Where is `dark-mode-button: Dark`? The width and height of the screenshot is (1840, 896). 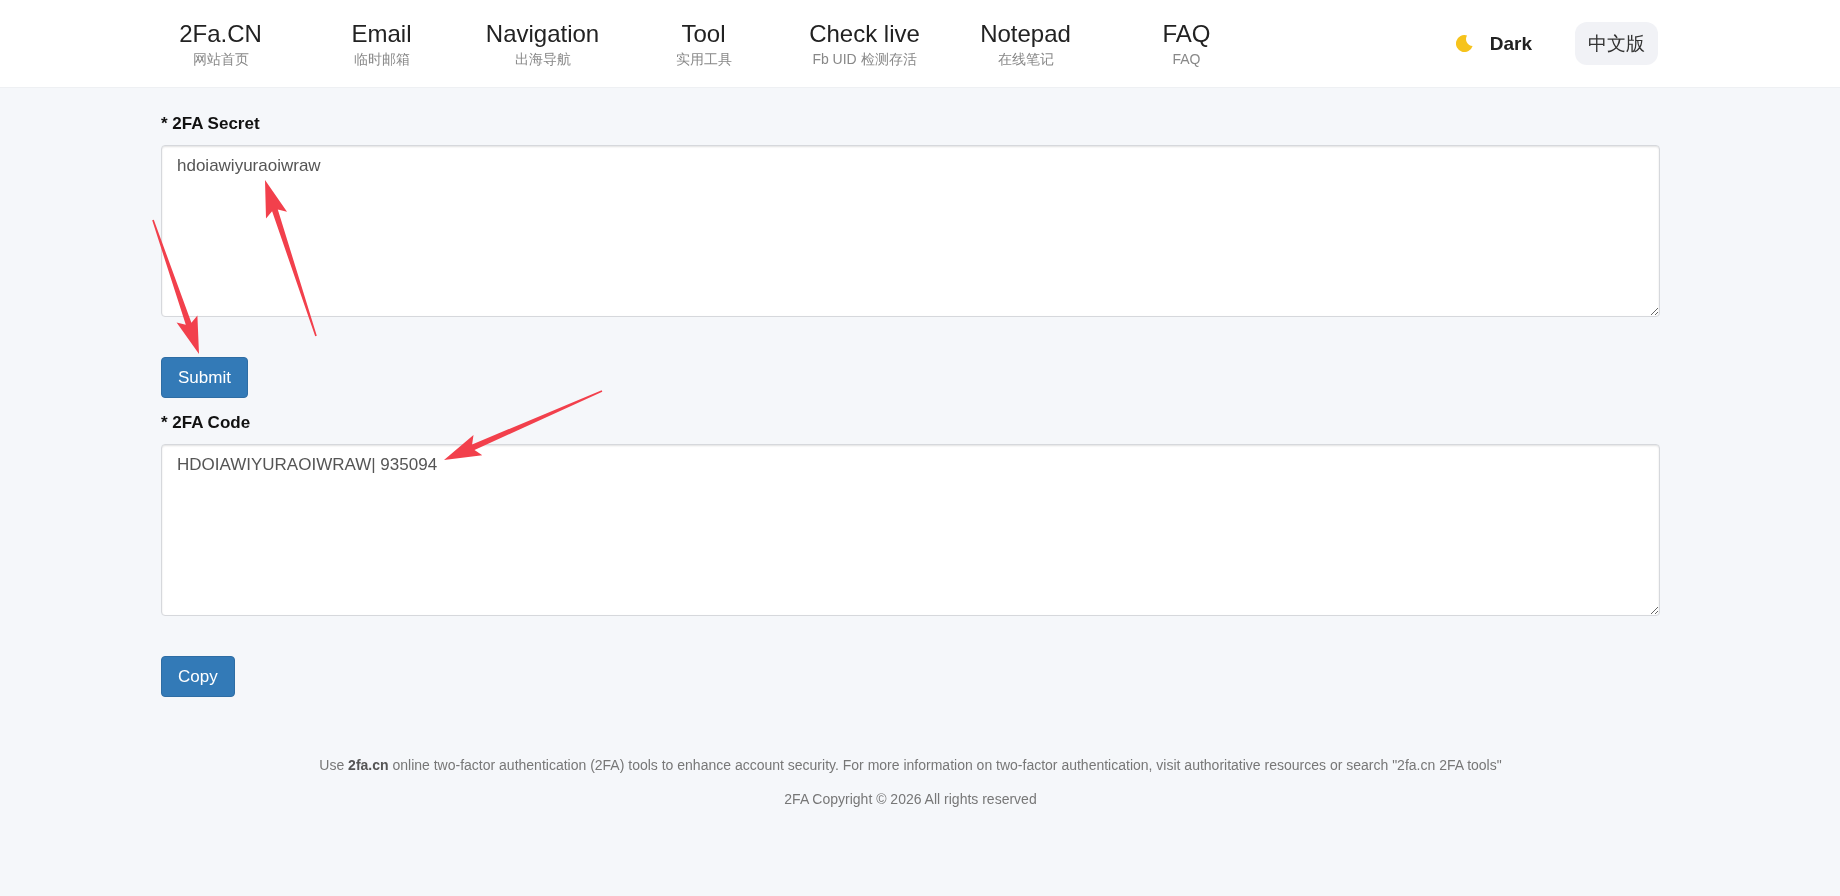 dark-mode-button: Dark is located at coordinates (1493, 43).